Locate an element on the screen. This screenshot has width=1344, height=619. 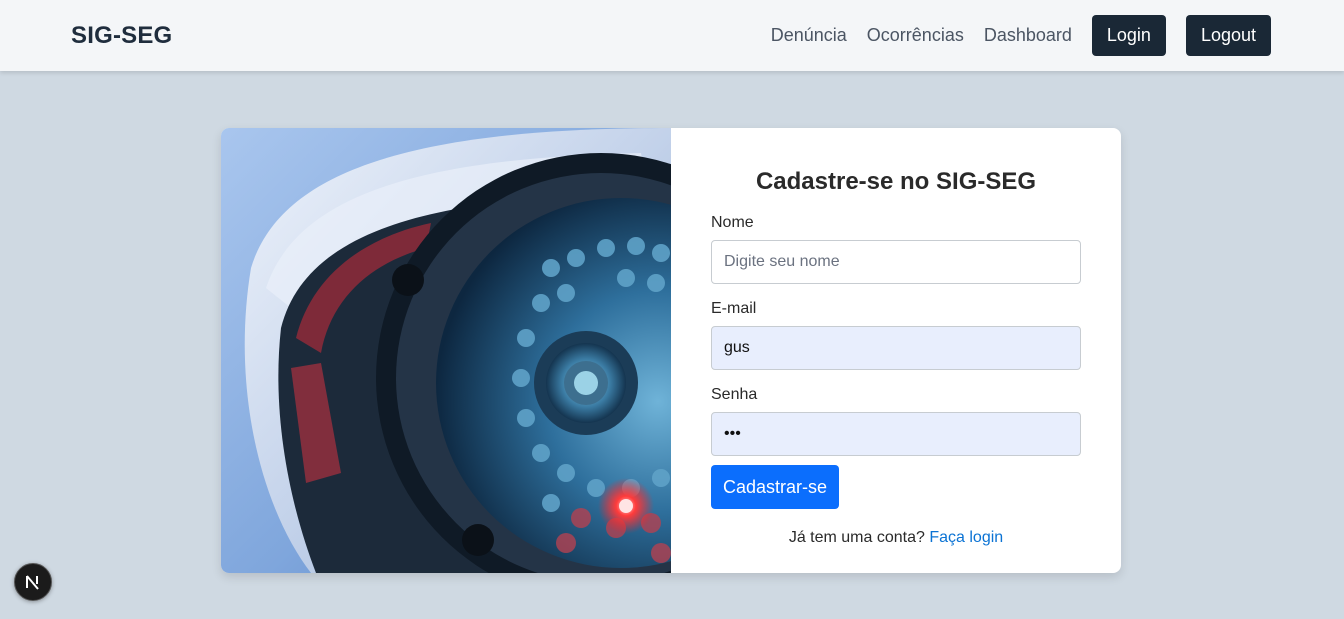
email-input is located at coordinates (896, 348).